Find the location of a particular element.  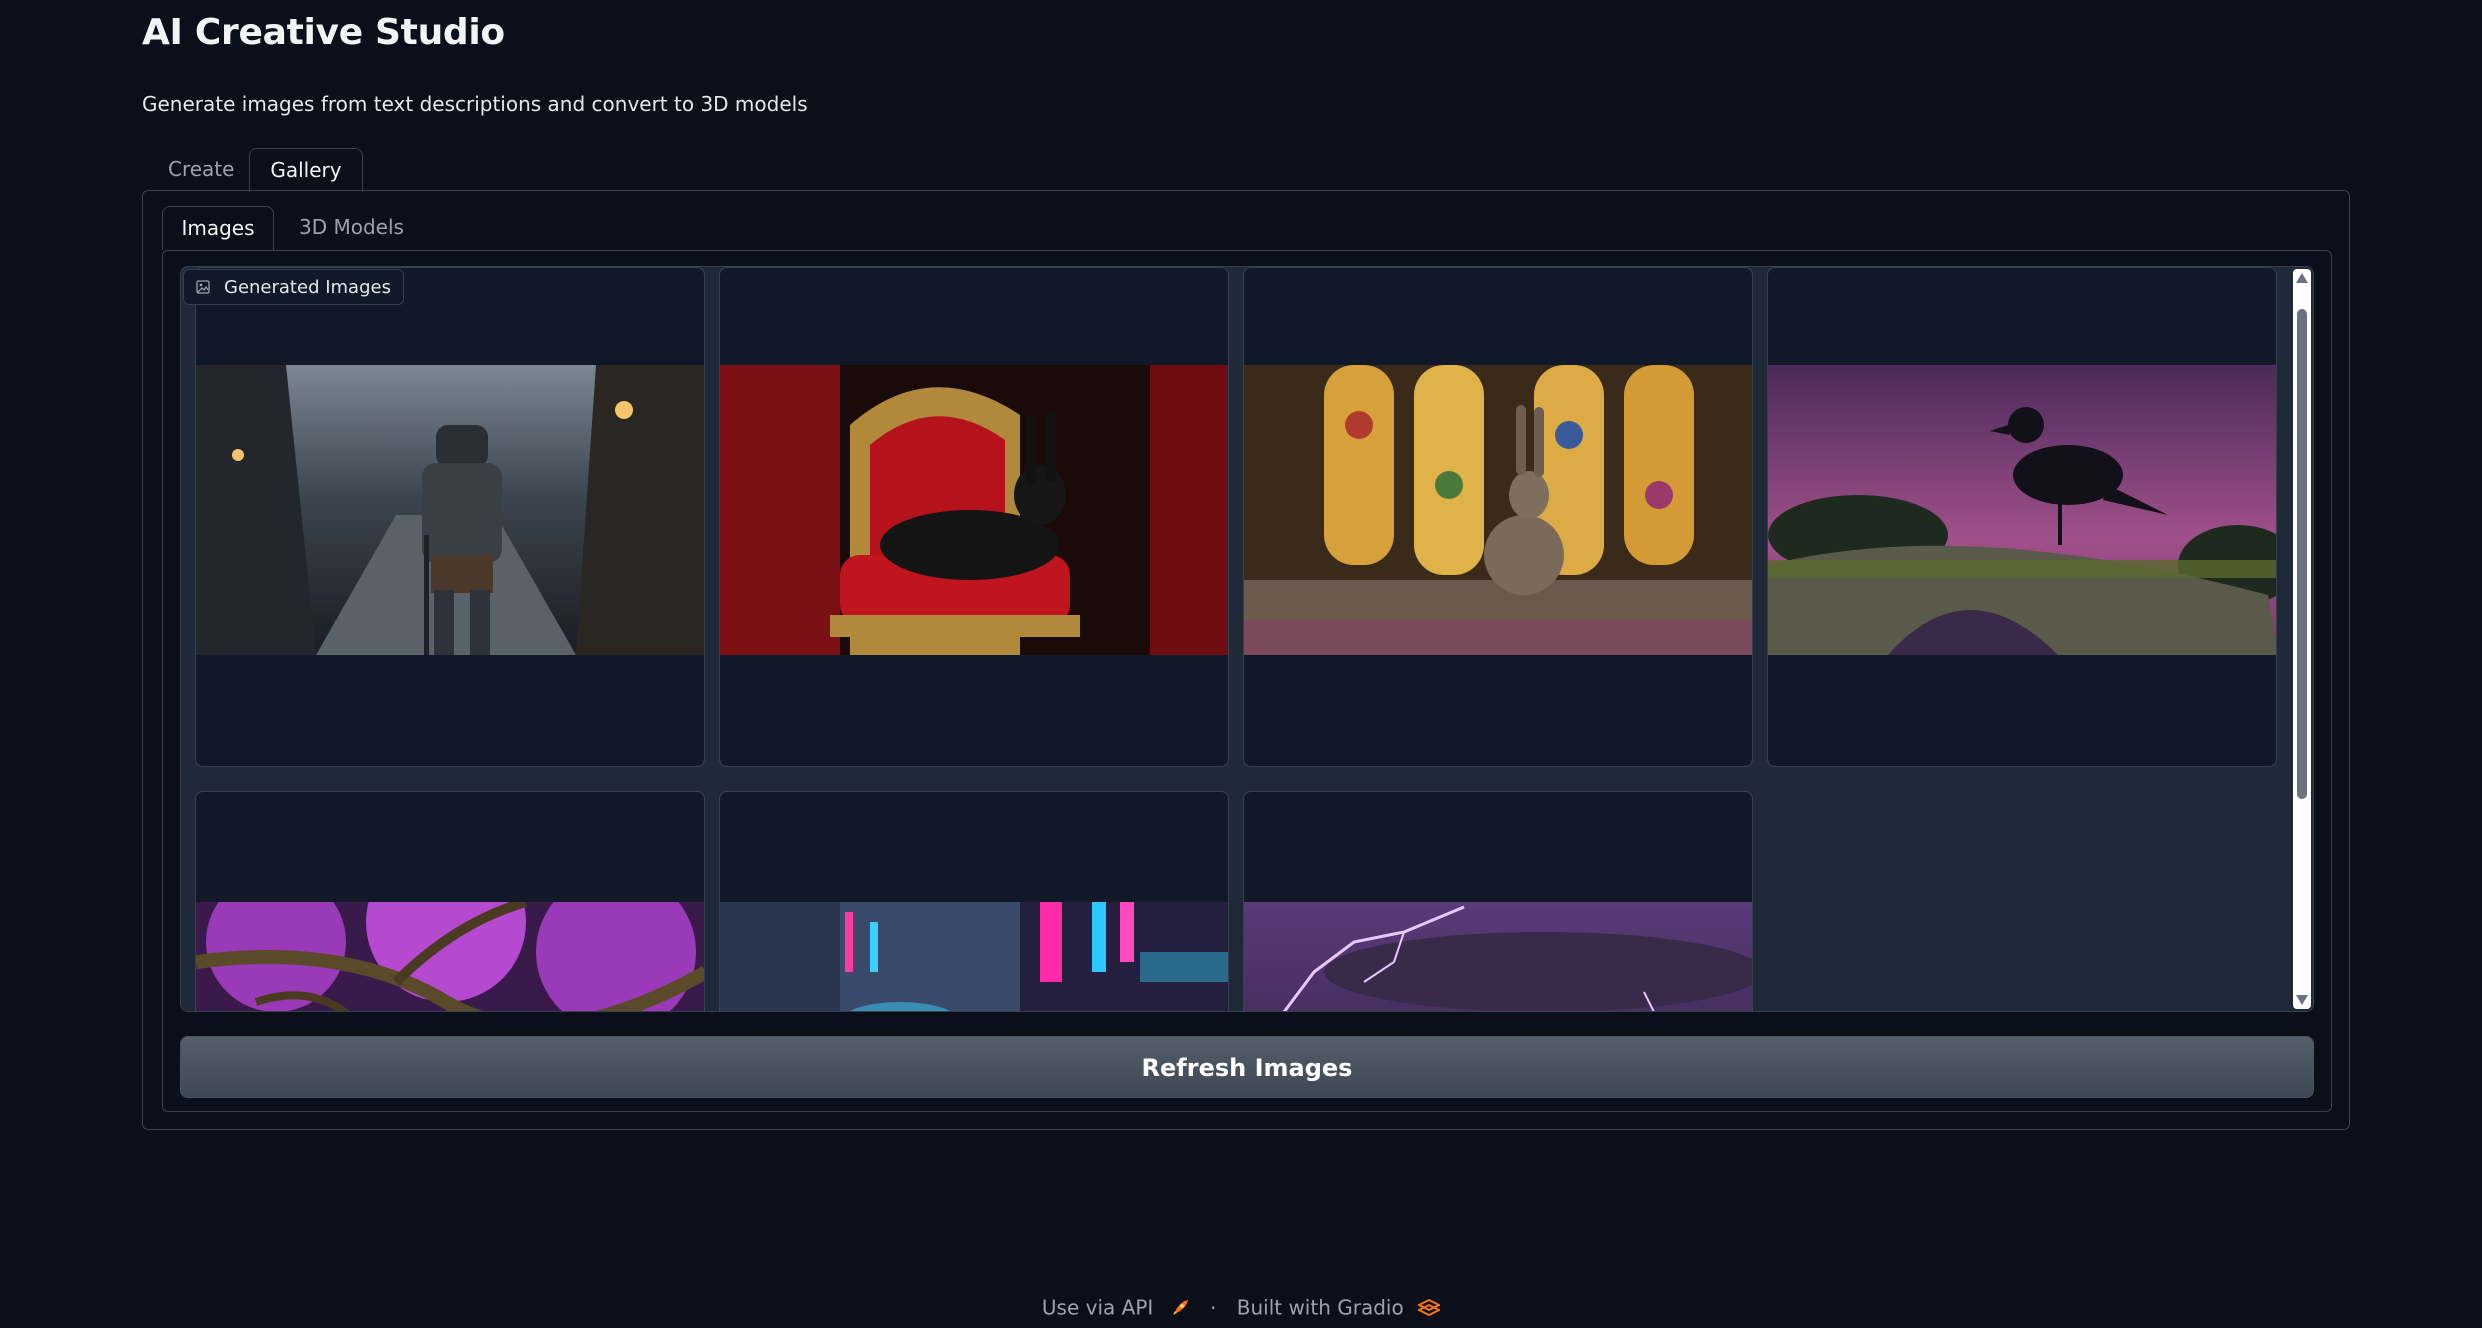

gallery-item-knight is located at coordinates (450, 517).